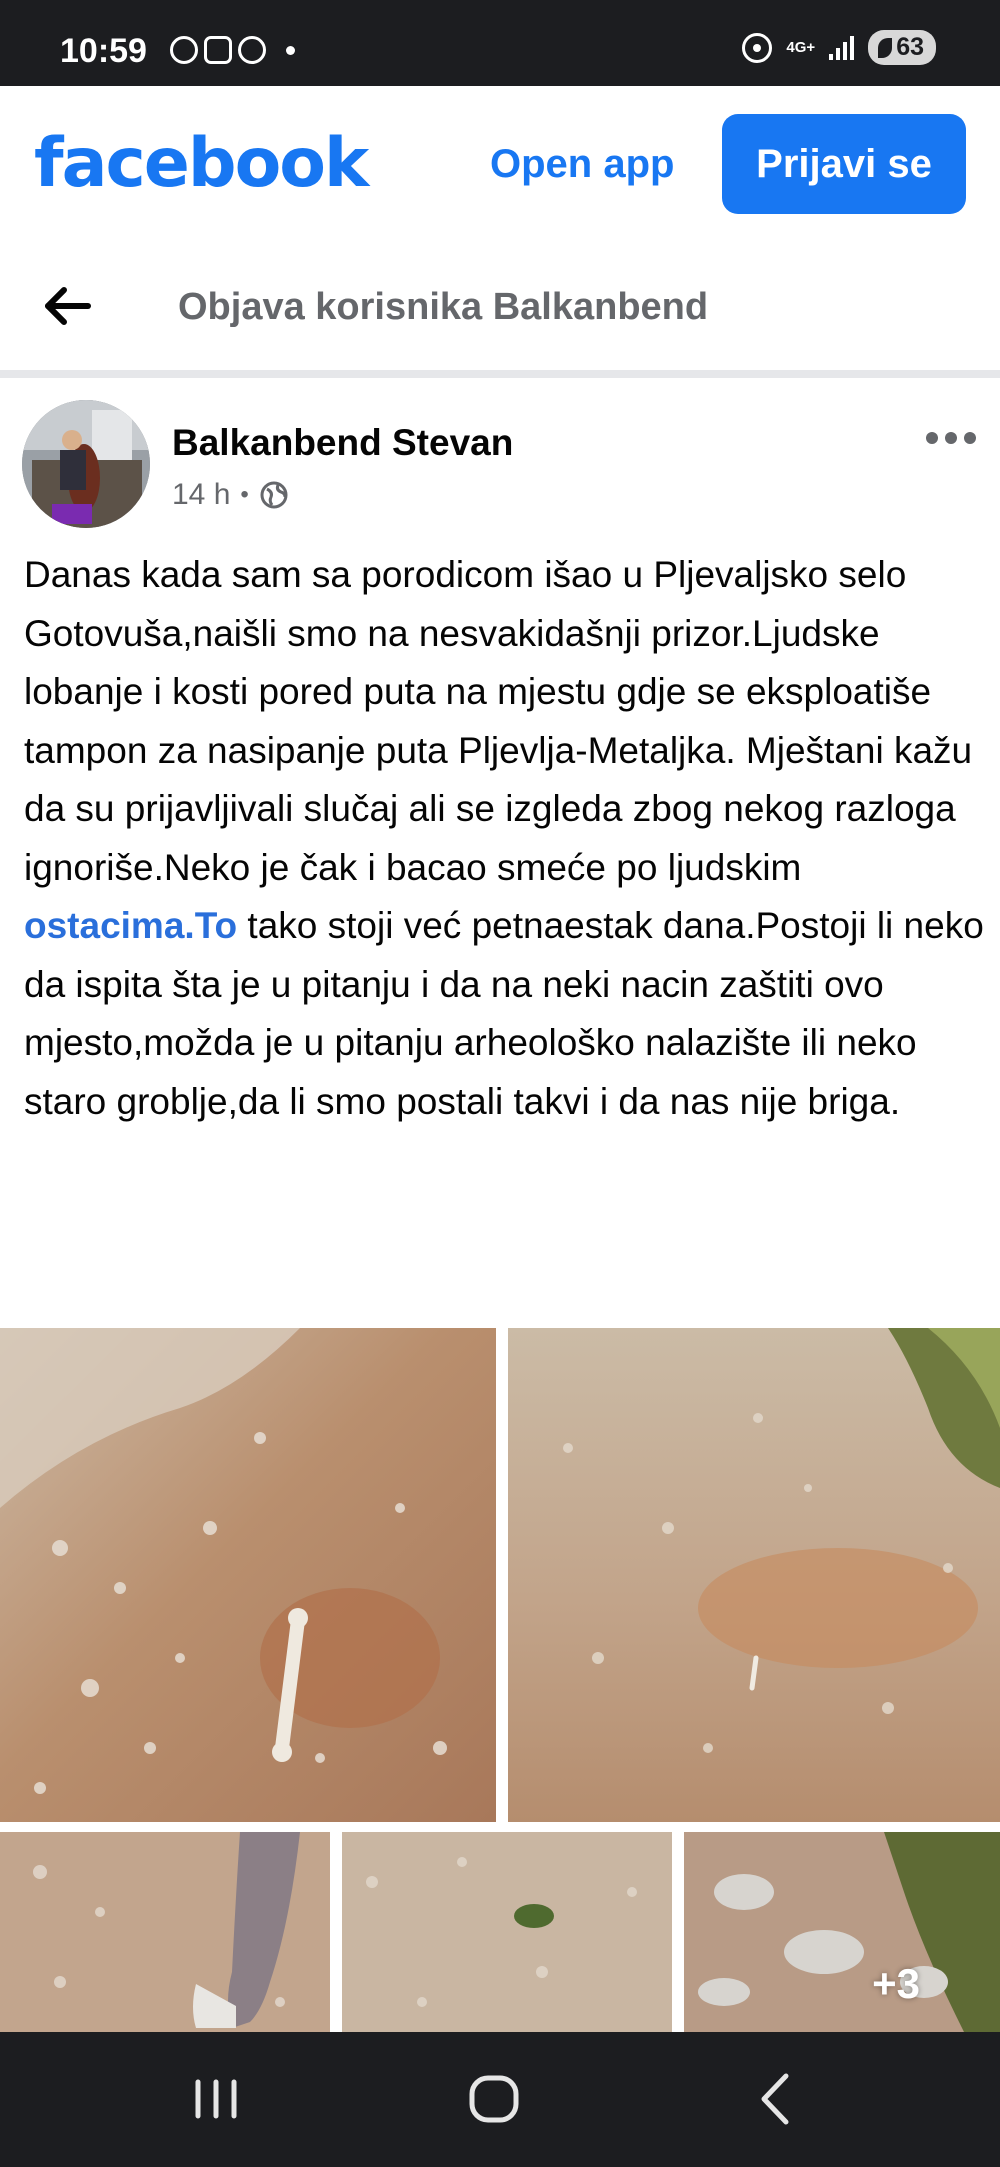 The image size is (1000, 2167). What do you see at coordinates (494, 2099) in the screenshot?
I see `home-icon` at bounding box center [494, 2099].